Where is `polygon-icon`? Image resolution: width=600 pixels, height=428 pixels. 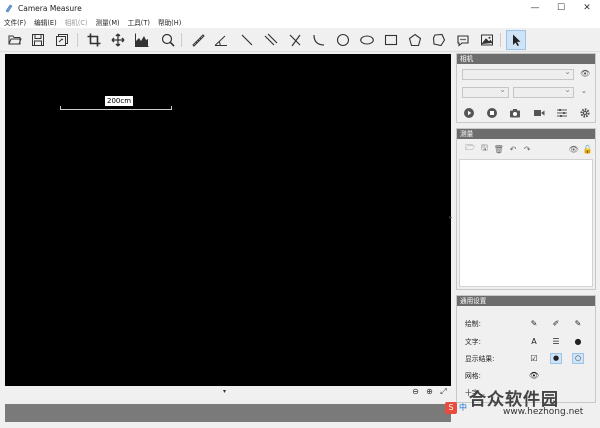 polygon-icon is located at coordinates (439, 40).